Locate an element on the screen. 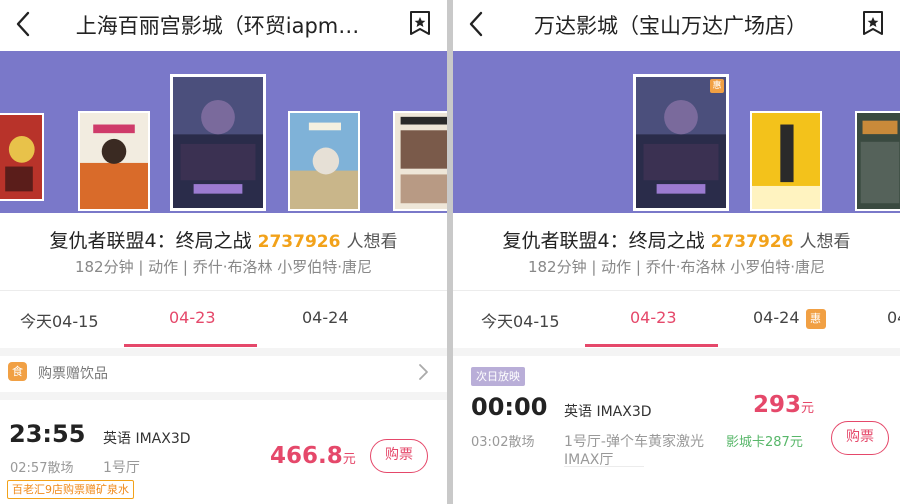  gift-promo-badge: 百老汇9店购票赠矿泉水 is located at coordinates (70, 489).